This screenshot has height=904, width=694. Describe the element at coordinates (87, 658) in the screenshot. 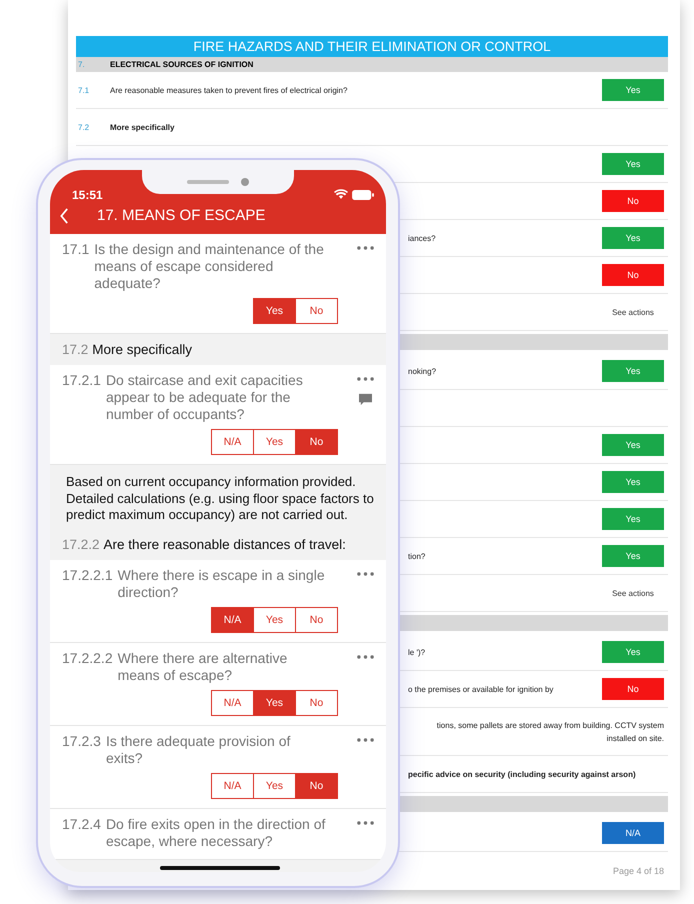

I see `question-number: 17.2.2.2` at that location.